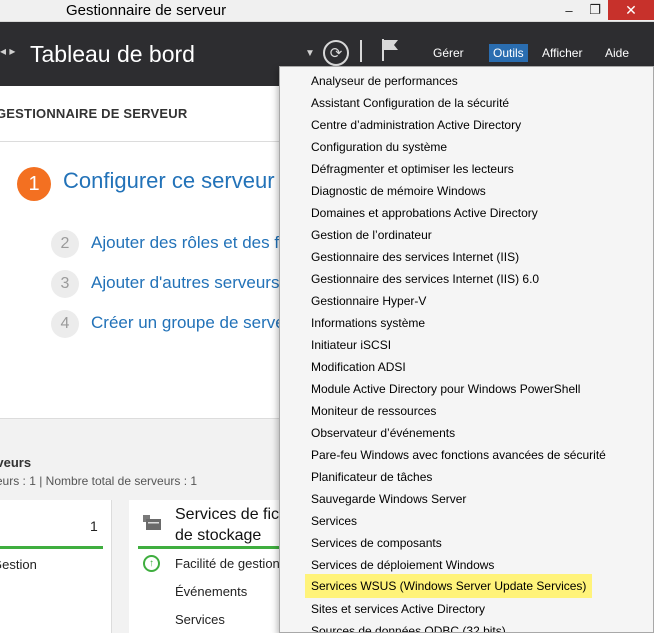 This screenshot has width=654, height=633. I want to click on menu-afficher: Afficher, so click(562, 53).